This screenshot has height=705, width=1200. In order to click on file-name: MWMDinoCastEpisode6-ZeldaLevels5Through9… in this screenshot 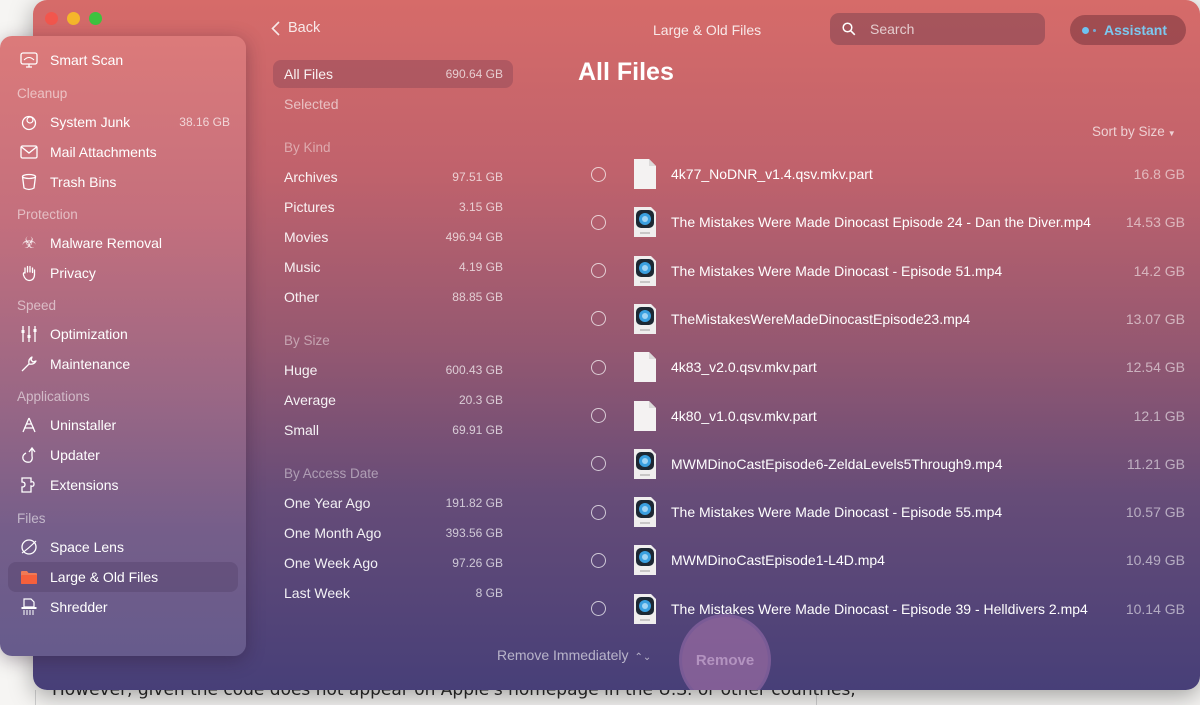, I will do `click(837, 463)`.